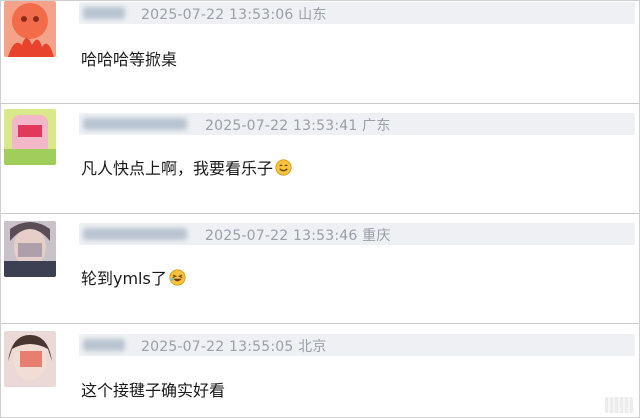 Image resolution: width=640 pixels, height=418 pixels. What do you see at coordinates (177, 277) in the screenshot?
I see `laughing-face-icon` at bounding box center [177, 277].